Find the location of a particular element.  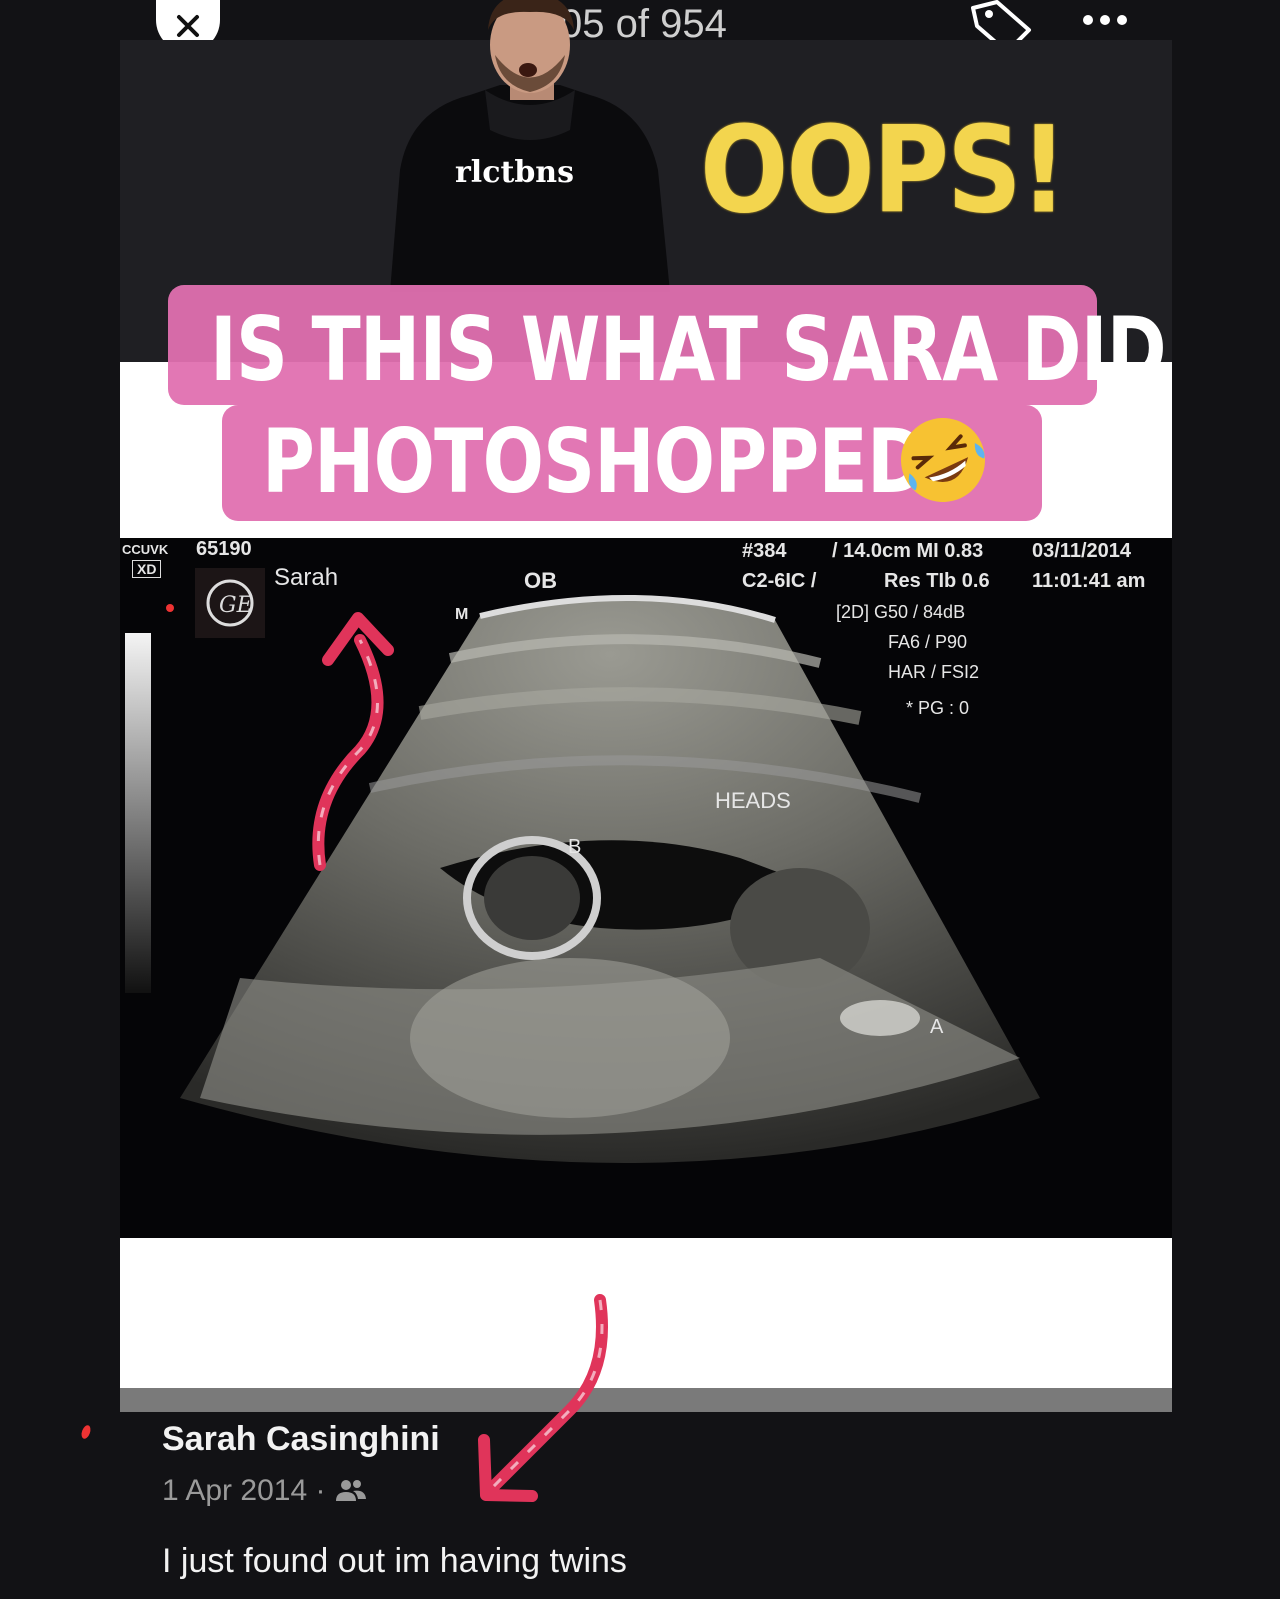

us-label-b: B is located at coordinates (575, 847).